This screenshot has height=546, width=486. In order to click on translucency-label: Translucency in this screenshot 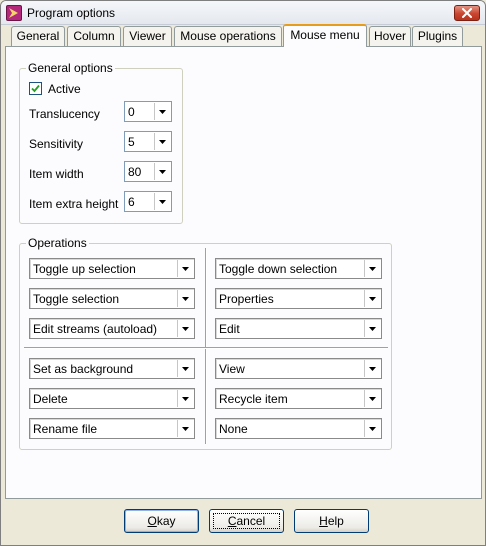, I will do `click(64, 114)`.